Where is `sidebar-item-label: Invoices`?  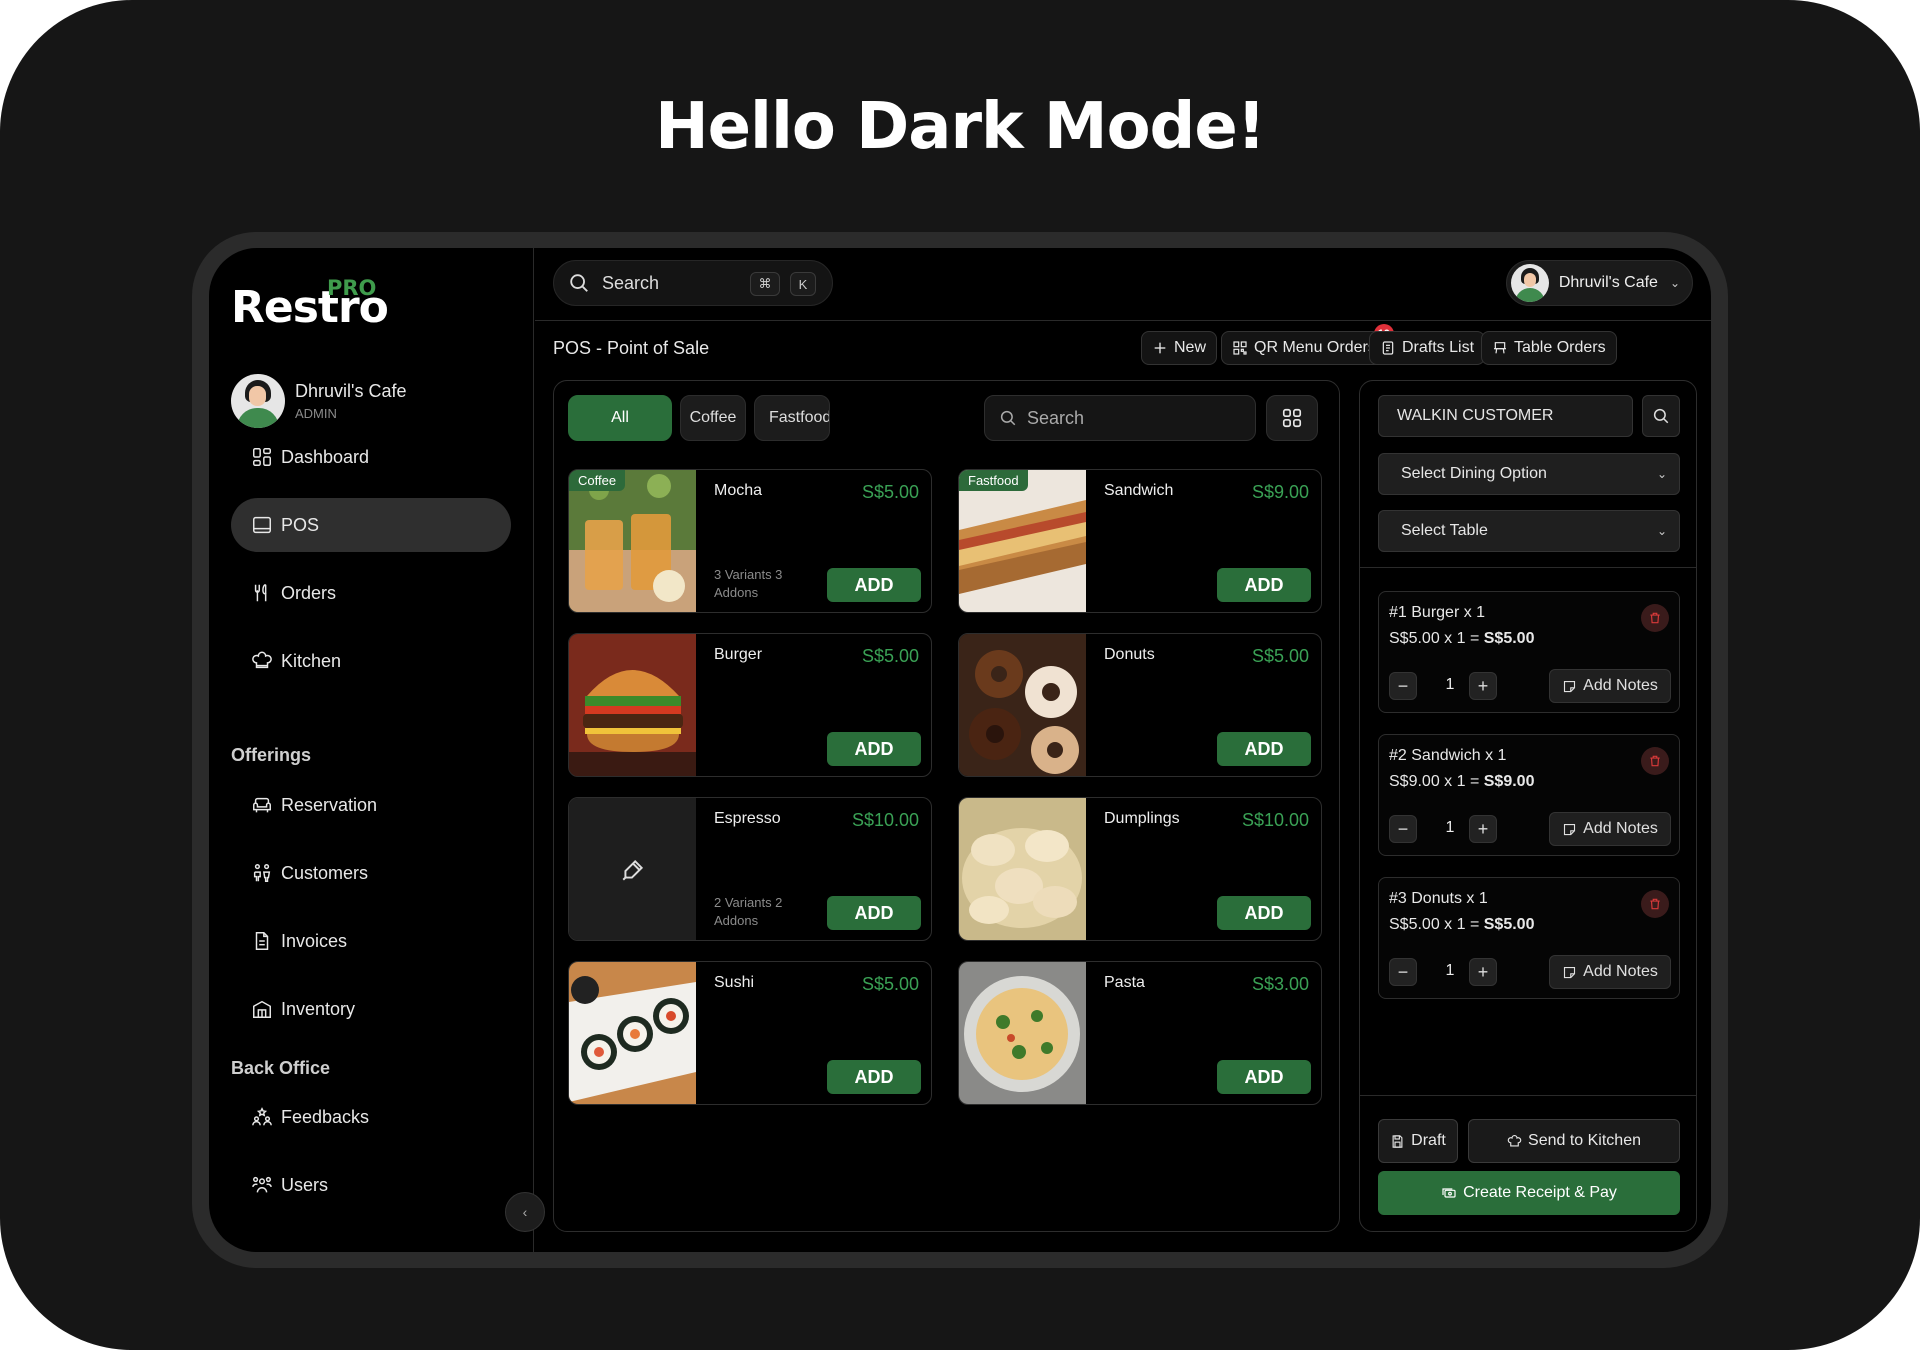 sidebar-item-label: Invoices is located at coordinates (314, 940).